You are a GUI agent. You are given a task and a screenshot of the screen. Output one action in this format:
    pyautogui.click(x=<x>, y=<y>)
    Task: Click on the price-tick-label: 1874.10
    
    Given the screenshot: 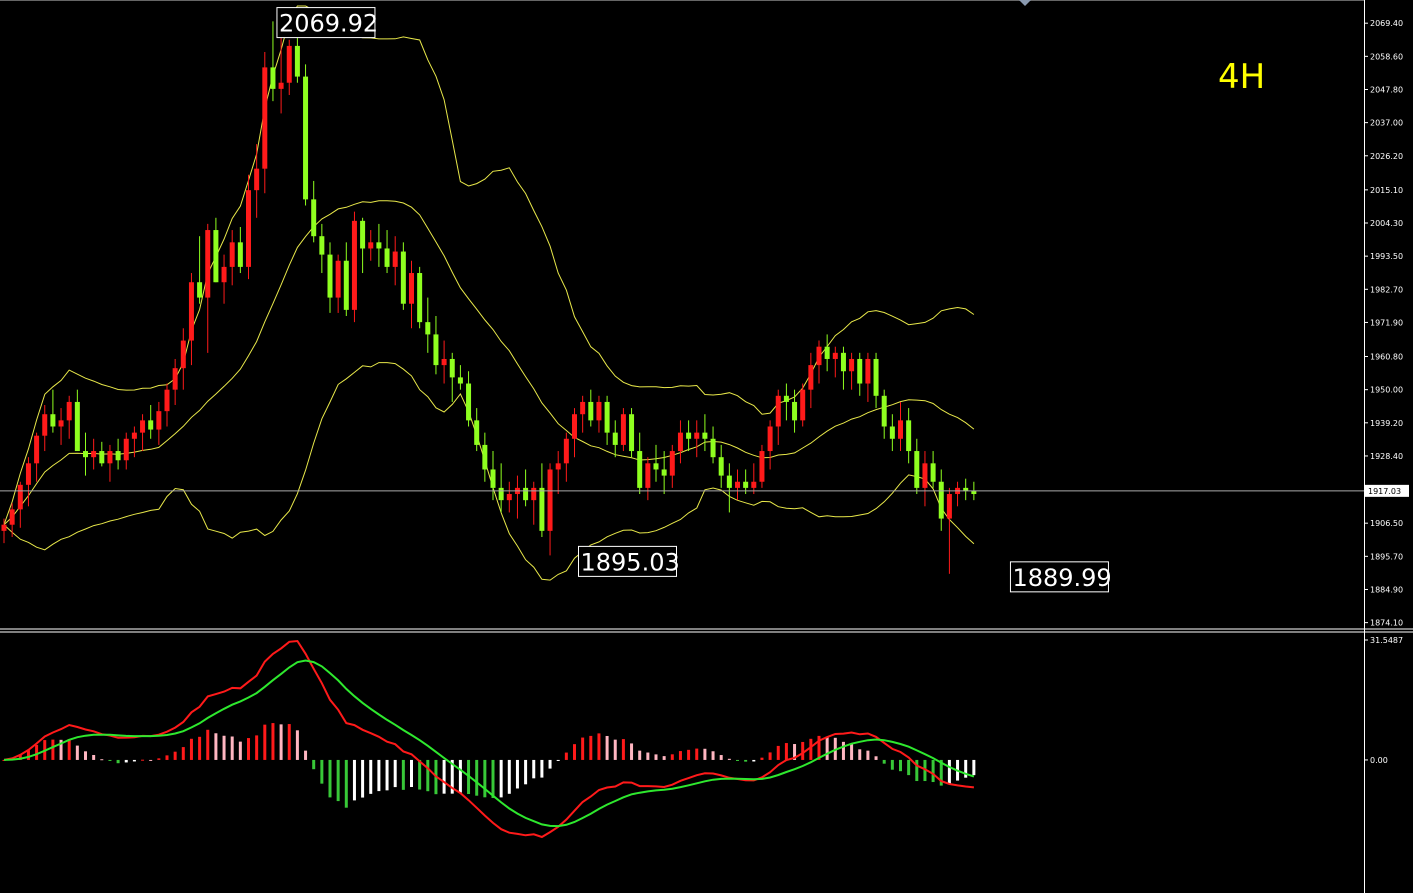 What is the action you would take?
    pyautogui.click(x=1386, y=623)
    